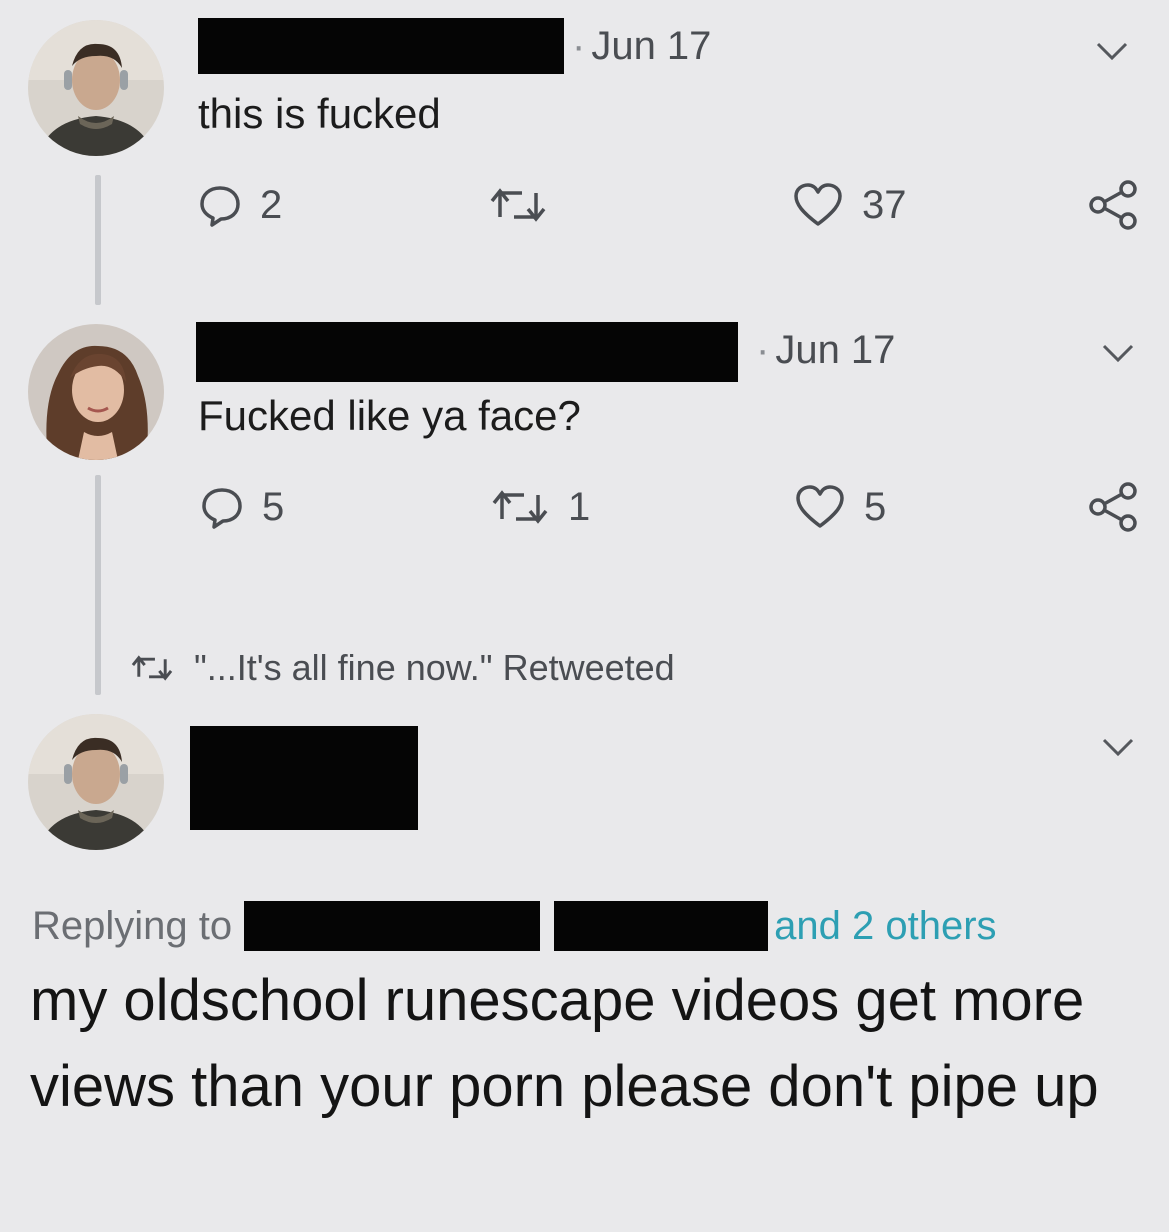  I want to click on retweet-button: 1, so click(540, 507).